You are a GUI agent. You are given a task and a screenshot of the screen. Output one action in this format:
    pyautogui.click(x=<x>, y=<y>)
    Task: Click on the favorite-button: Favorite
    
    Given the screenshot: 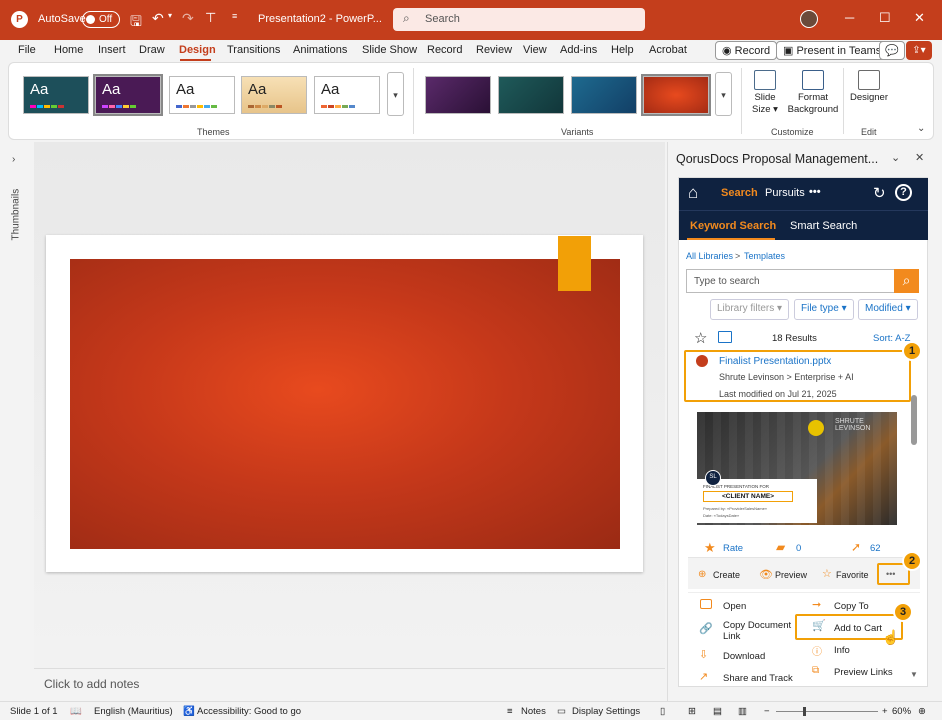 What is the action you would take?
    pyautogui.click(x=852, y=575)
    